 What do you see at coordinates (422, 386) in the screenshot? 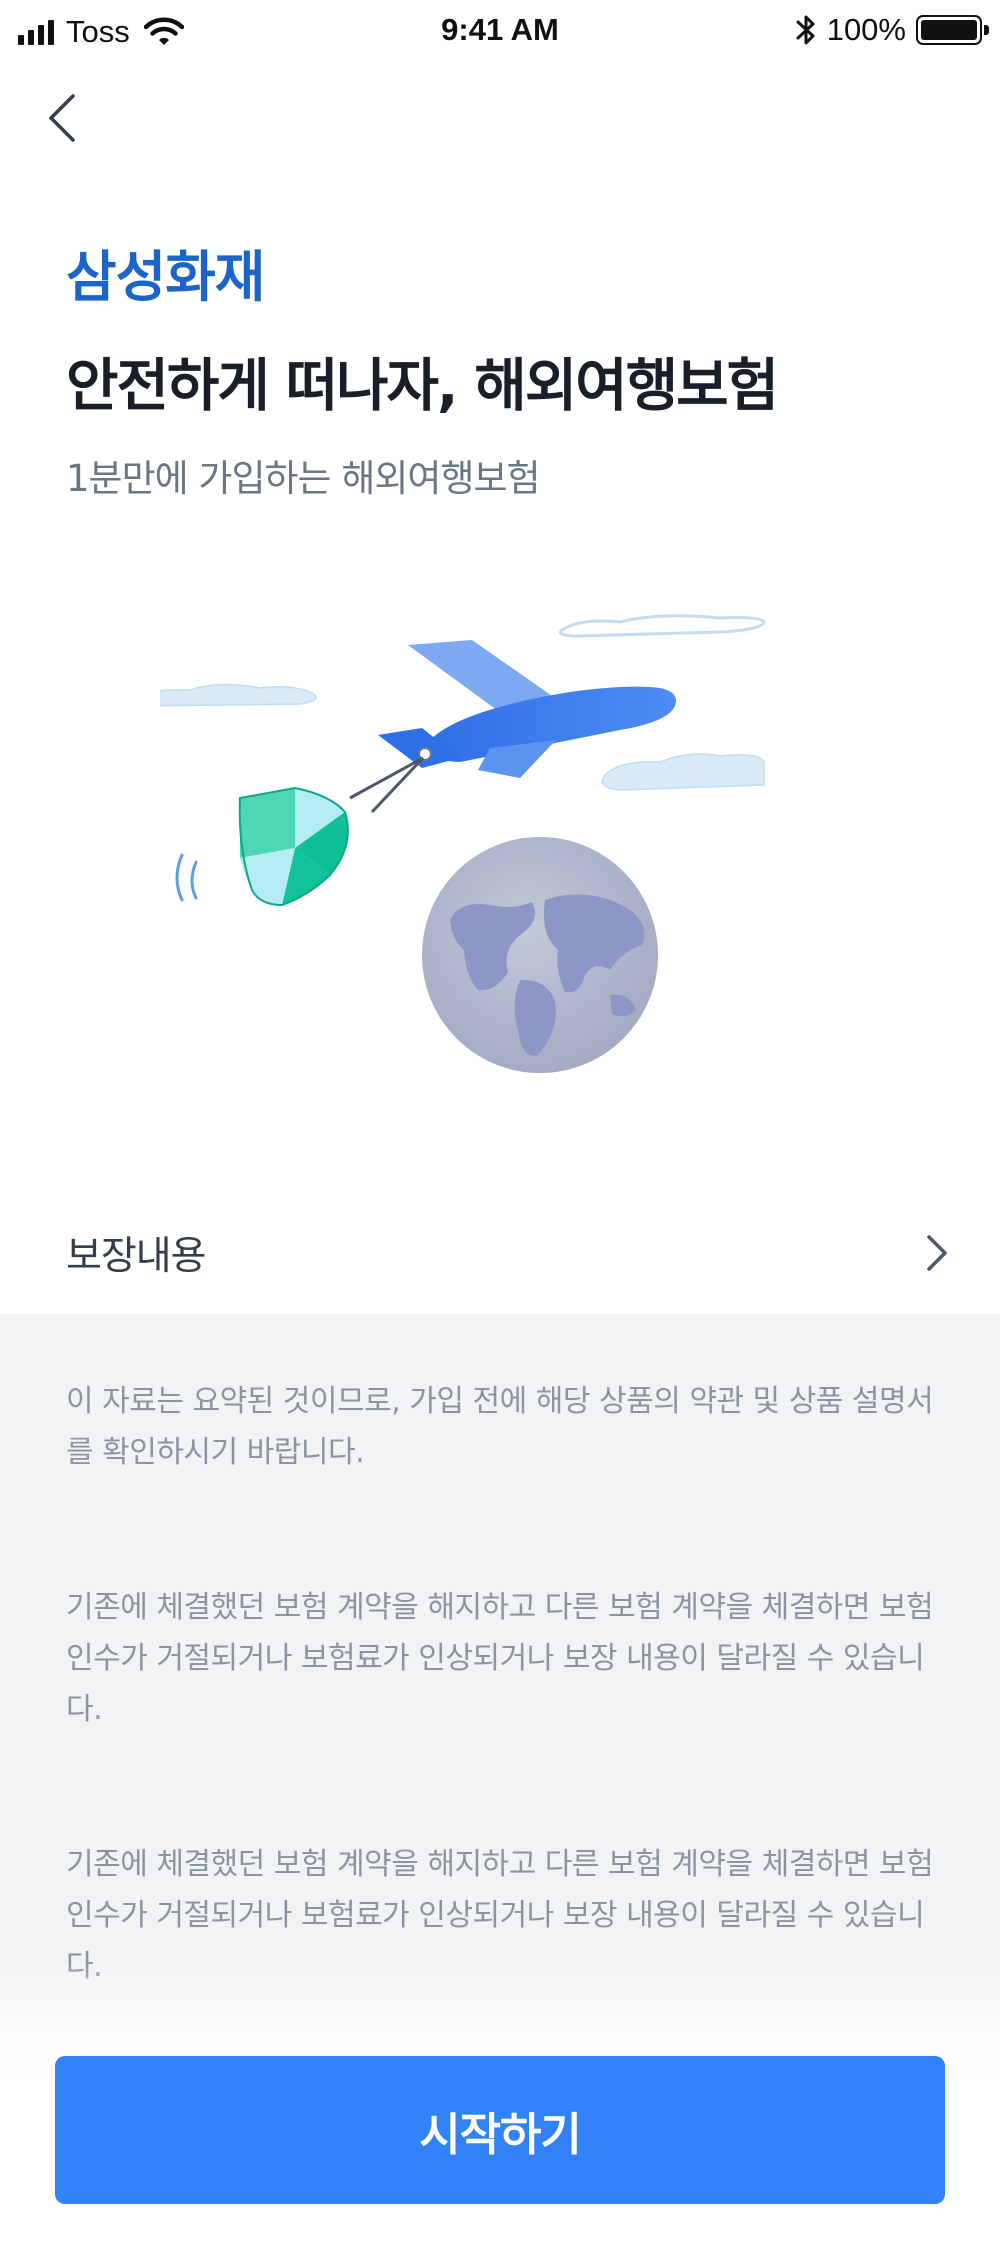
I see `page-title: 안전하게 떠나자, 해외여행보험` at bounding box center [422, 386].